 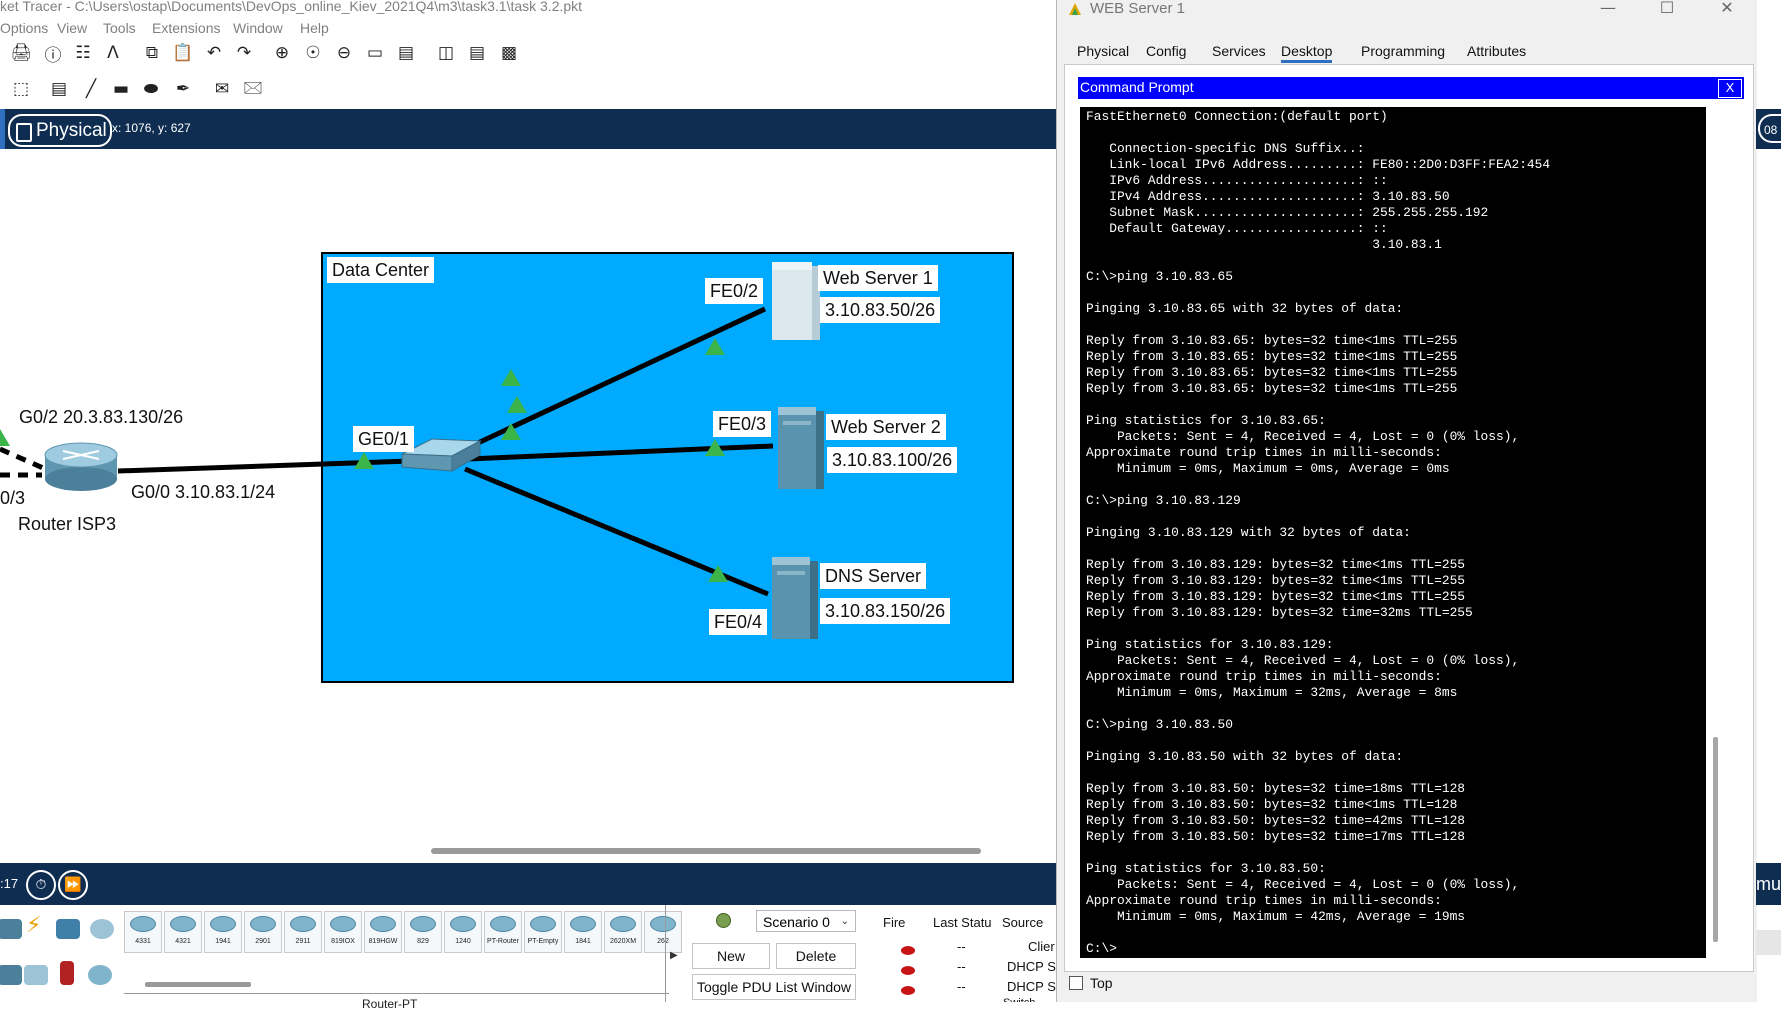 What do you see at coordinates (67, 973) in the screenshot?
I see `security-subcategory-icon` at bounding box center [67, 973].